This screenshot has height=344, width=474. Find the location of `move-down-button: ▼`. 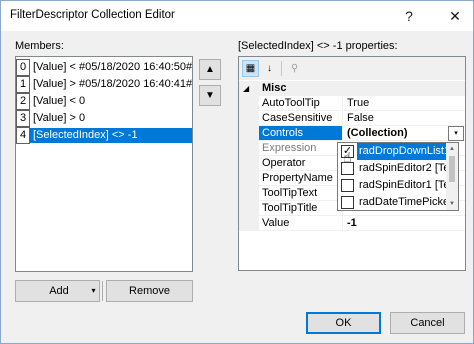

move-down-button: ▼ is located at coordinates (210, 95).